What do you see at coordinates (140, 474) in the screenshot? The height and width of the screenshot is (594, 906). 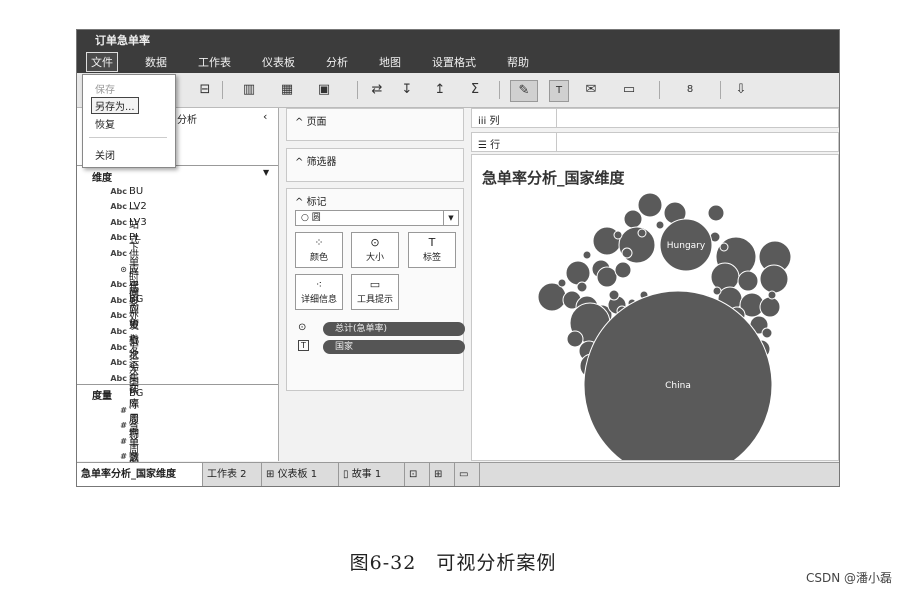 I see `tab-sheet-main: 急单率分析_国家维度` at bounding box center [140, 474].